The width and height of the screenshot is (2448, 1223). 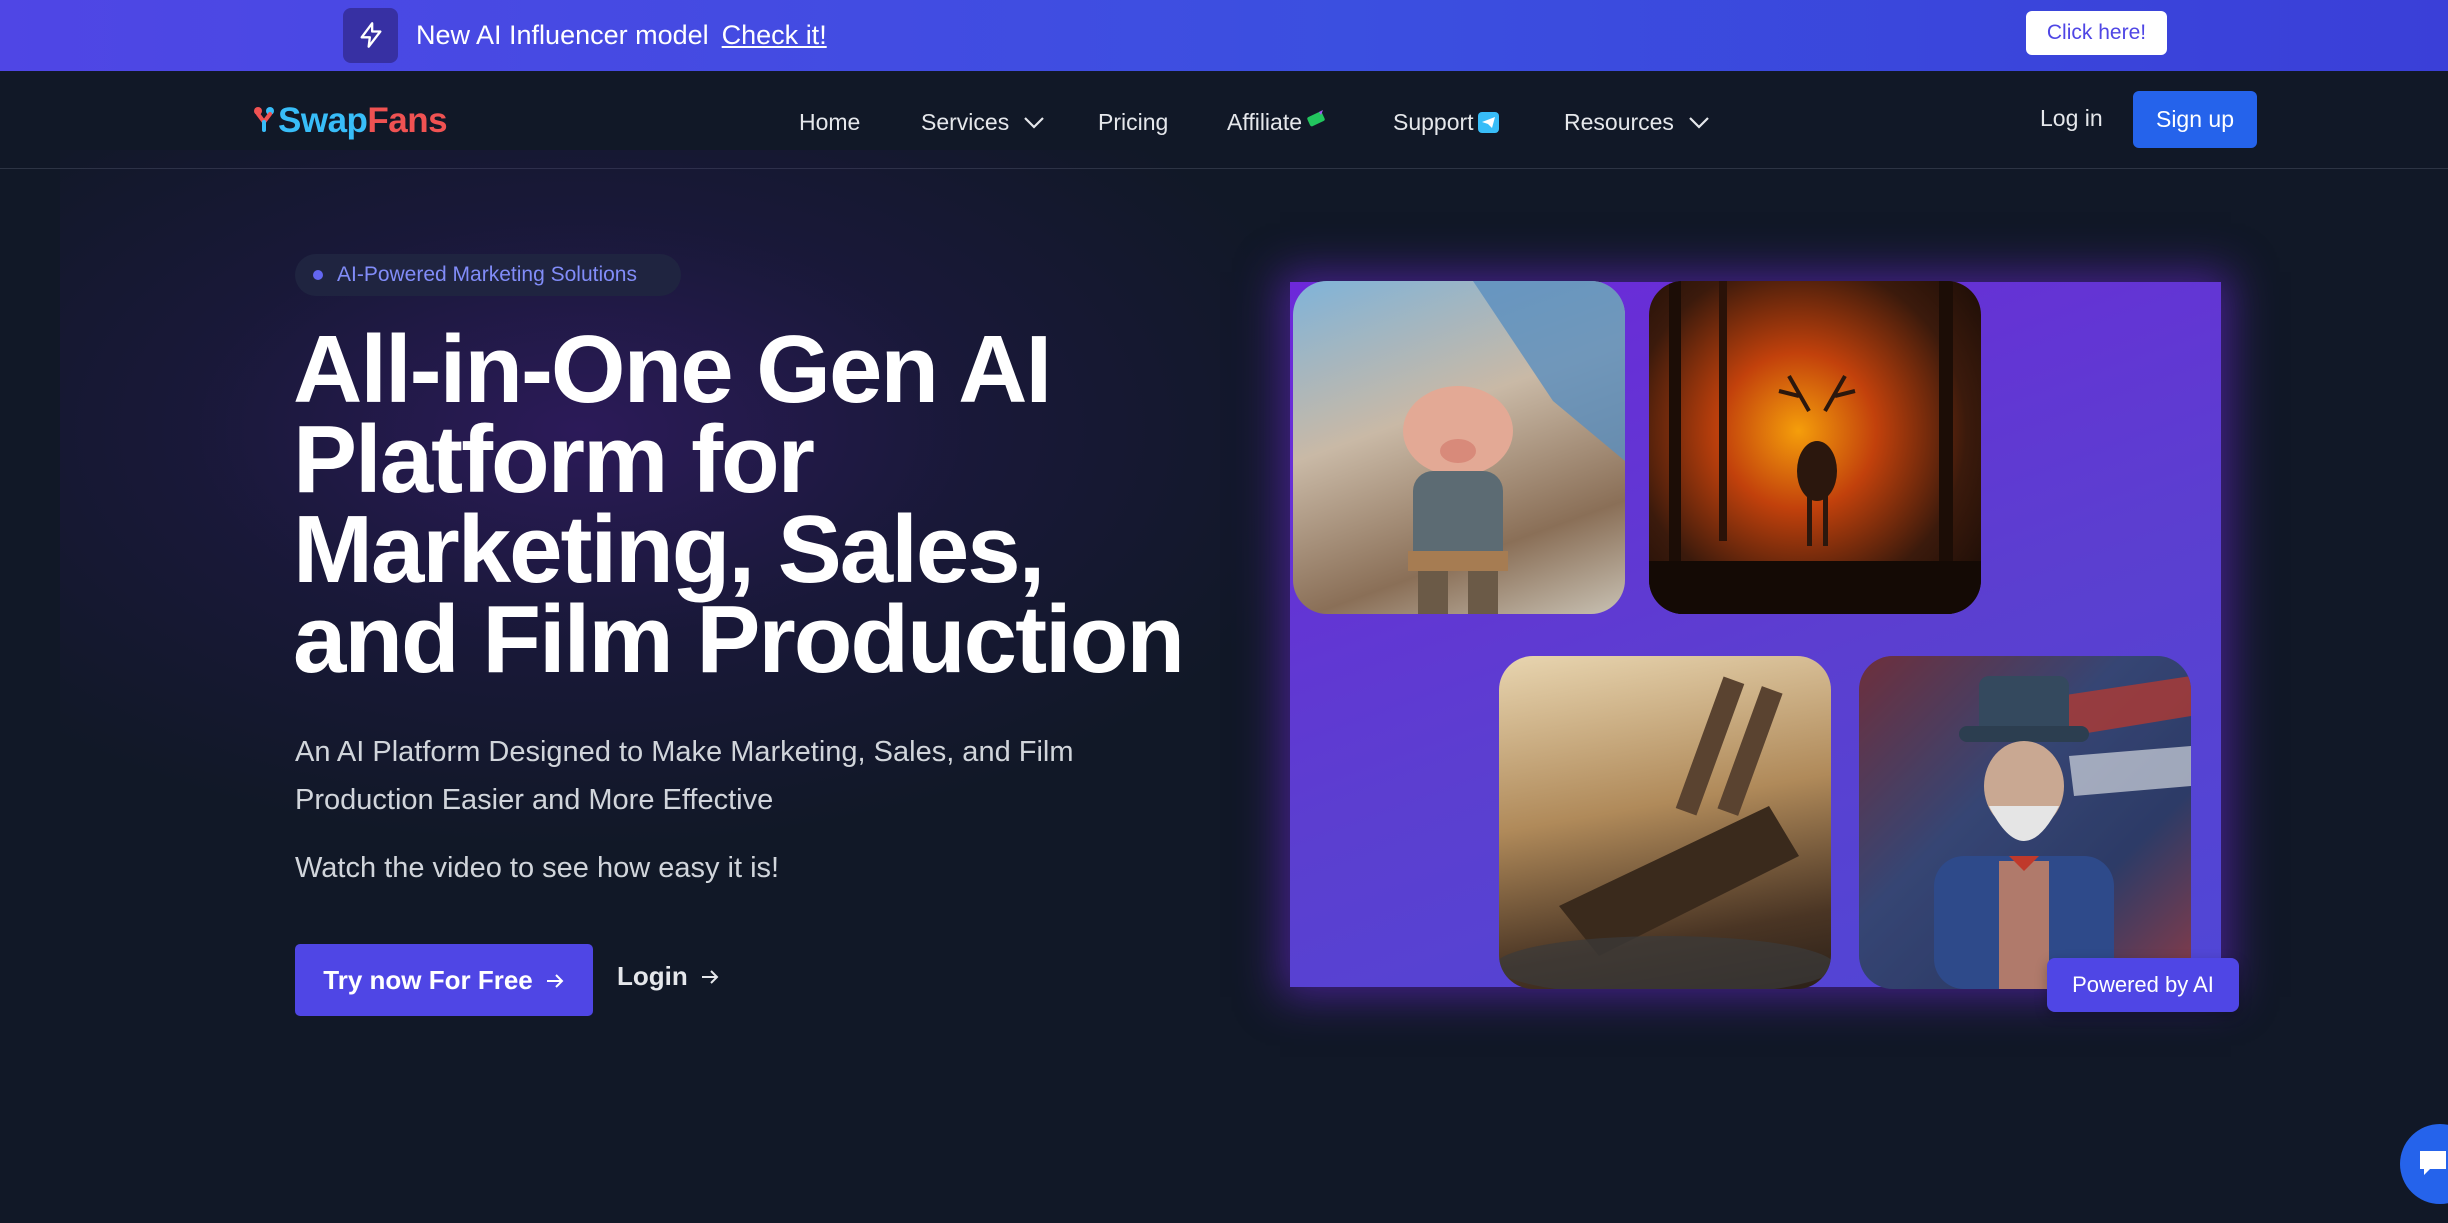 I want to click on nav-item-label: Home, so click(x=830, y=121).